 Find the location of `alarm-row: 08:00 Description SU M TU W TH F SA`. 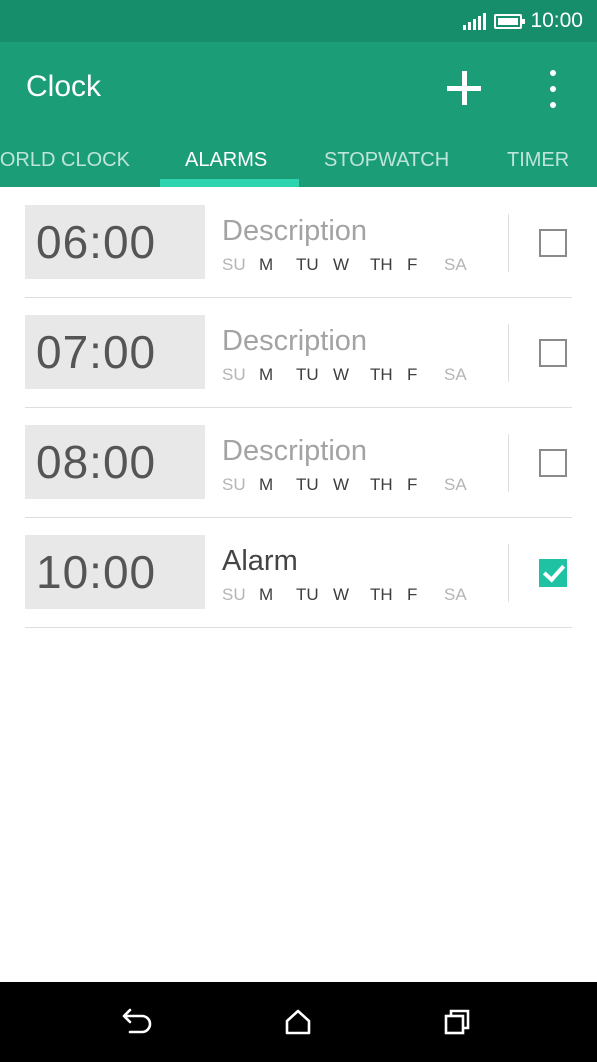

alarm-row: 08:00 Description SU M TU W TH F SA is located at coordinates (298, 463).